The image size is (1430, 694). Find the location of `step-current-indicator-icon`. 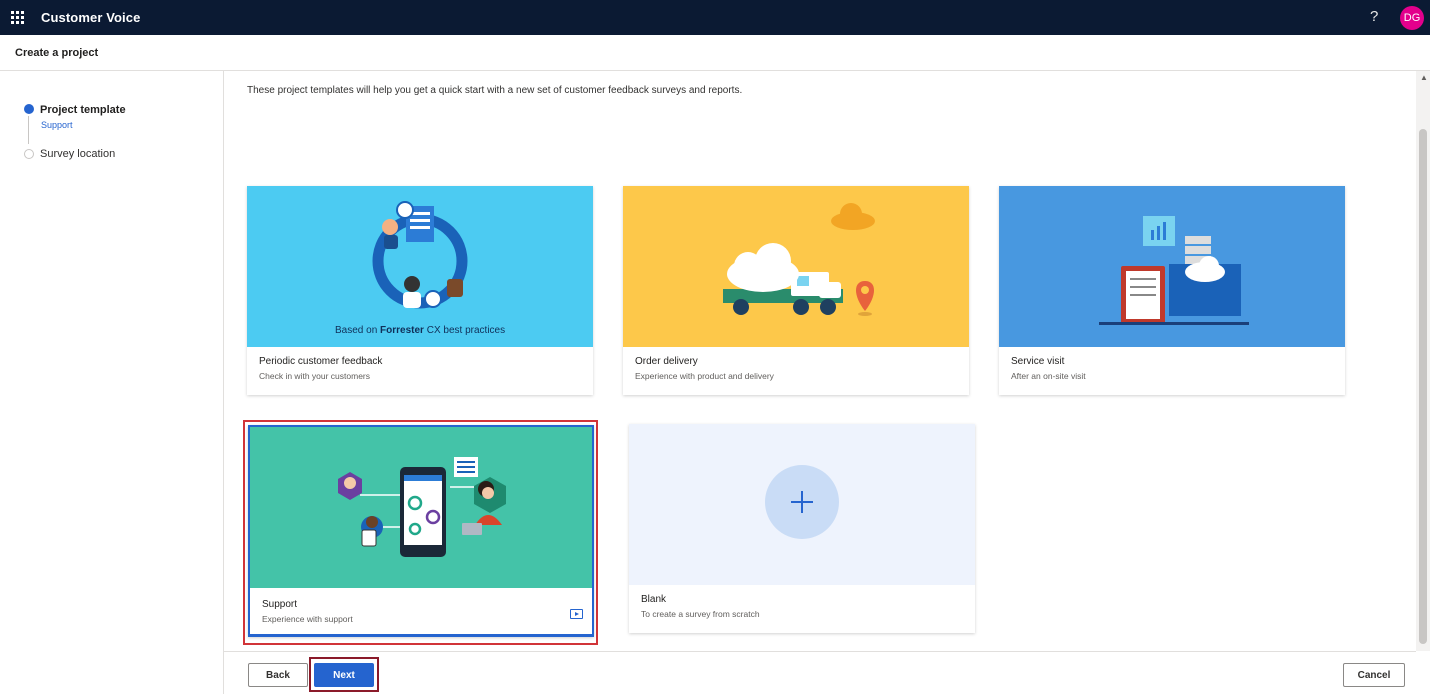

step-current-indicator-icon is located at coordinates (29, 109).